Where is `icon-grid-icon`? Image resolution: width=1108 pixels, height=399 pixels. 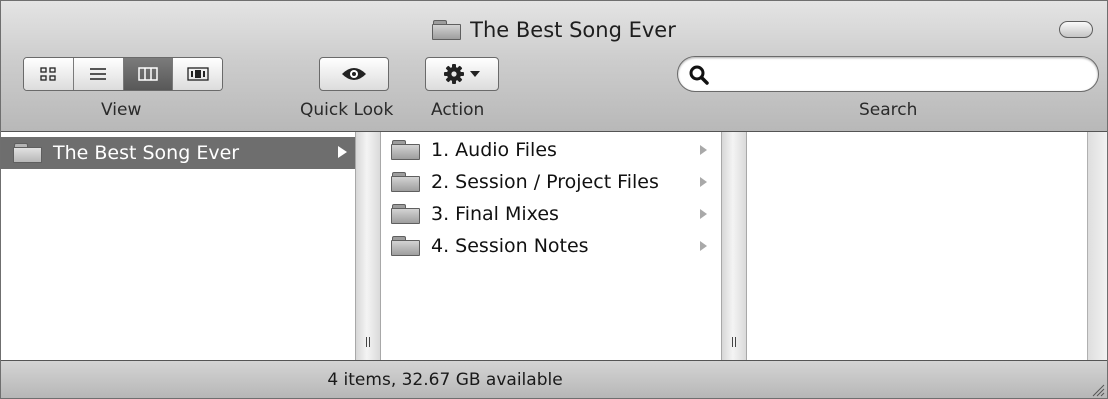
icon-grid-icon is located at coordinates (48, 74).